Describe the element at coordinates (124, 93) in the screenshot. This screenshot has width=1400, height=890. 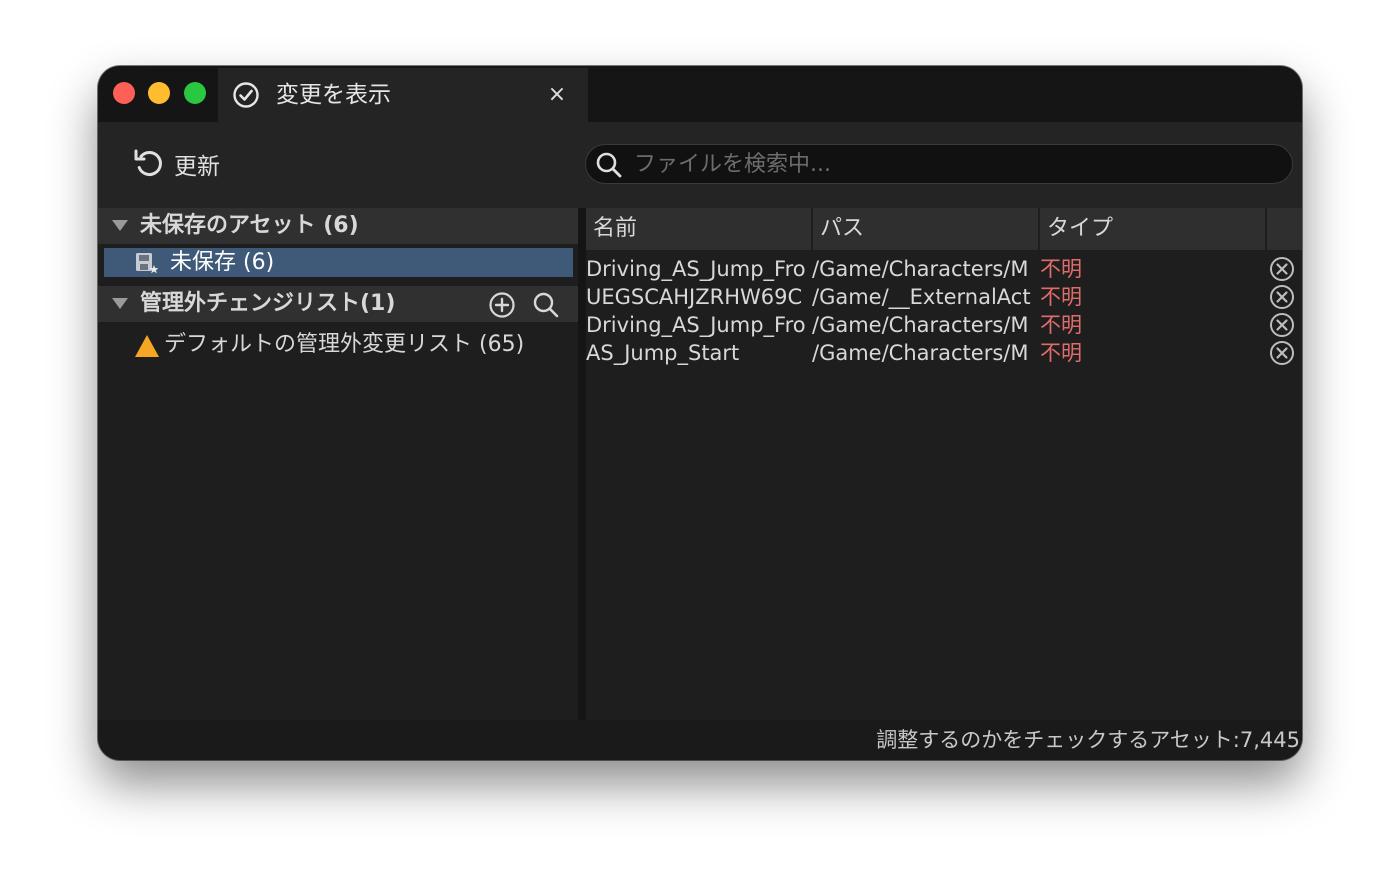
I see `window-close-button` at that location.